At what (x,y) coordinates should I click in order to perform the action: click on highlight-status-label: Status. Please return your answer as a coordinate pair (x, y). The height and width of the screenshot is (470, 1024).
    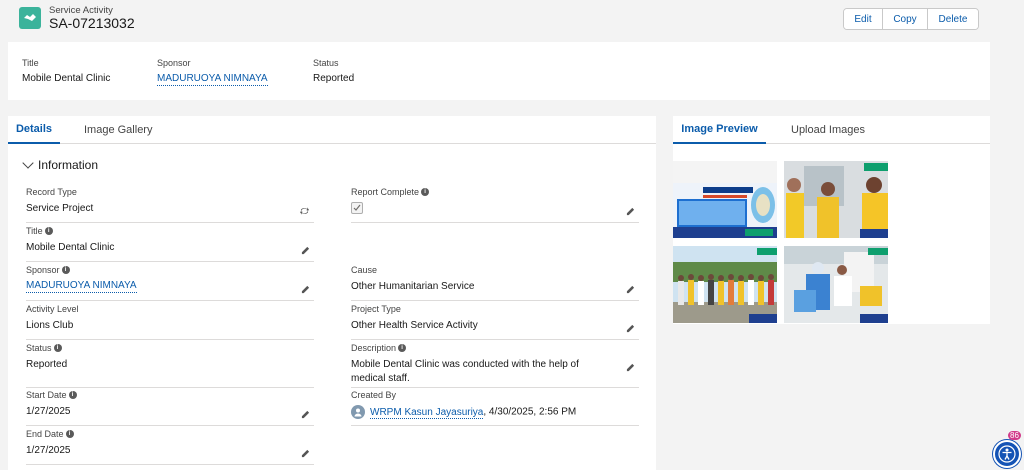
    Looking at the image, I should click on (326, 63).